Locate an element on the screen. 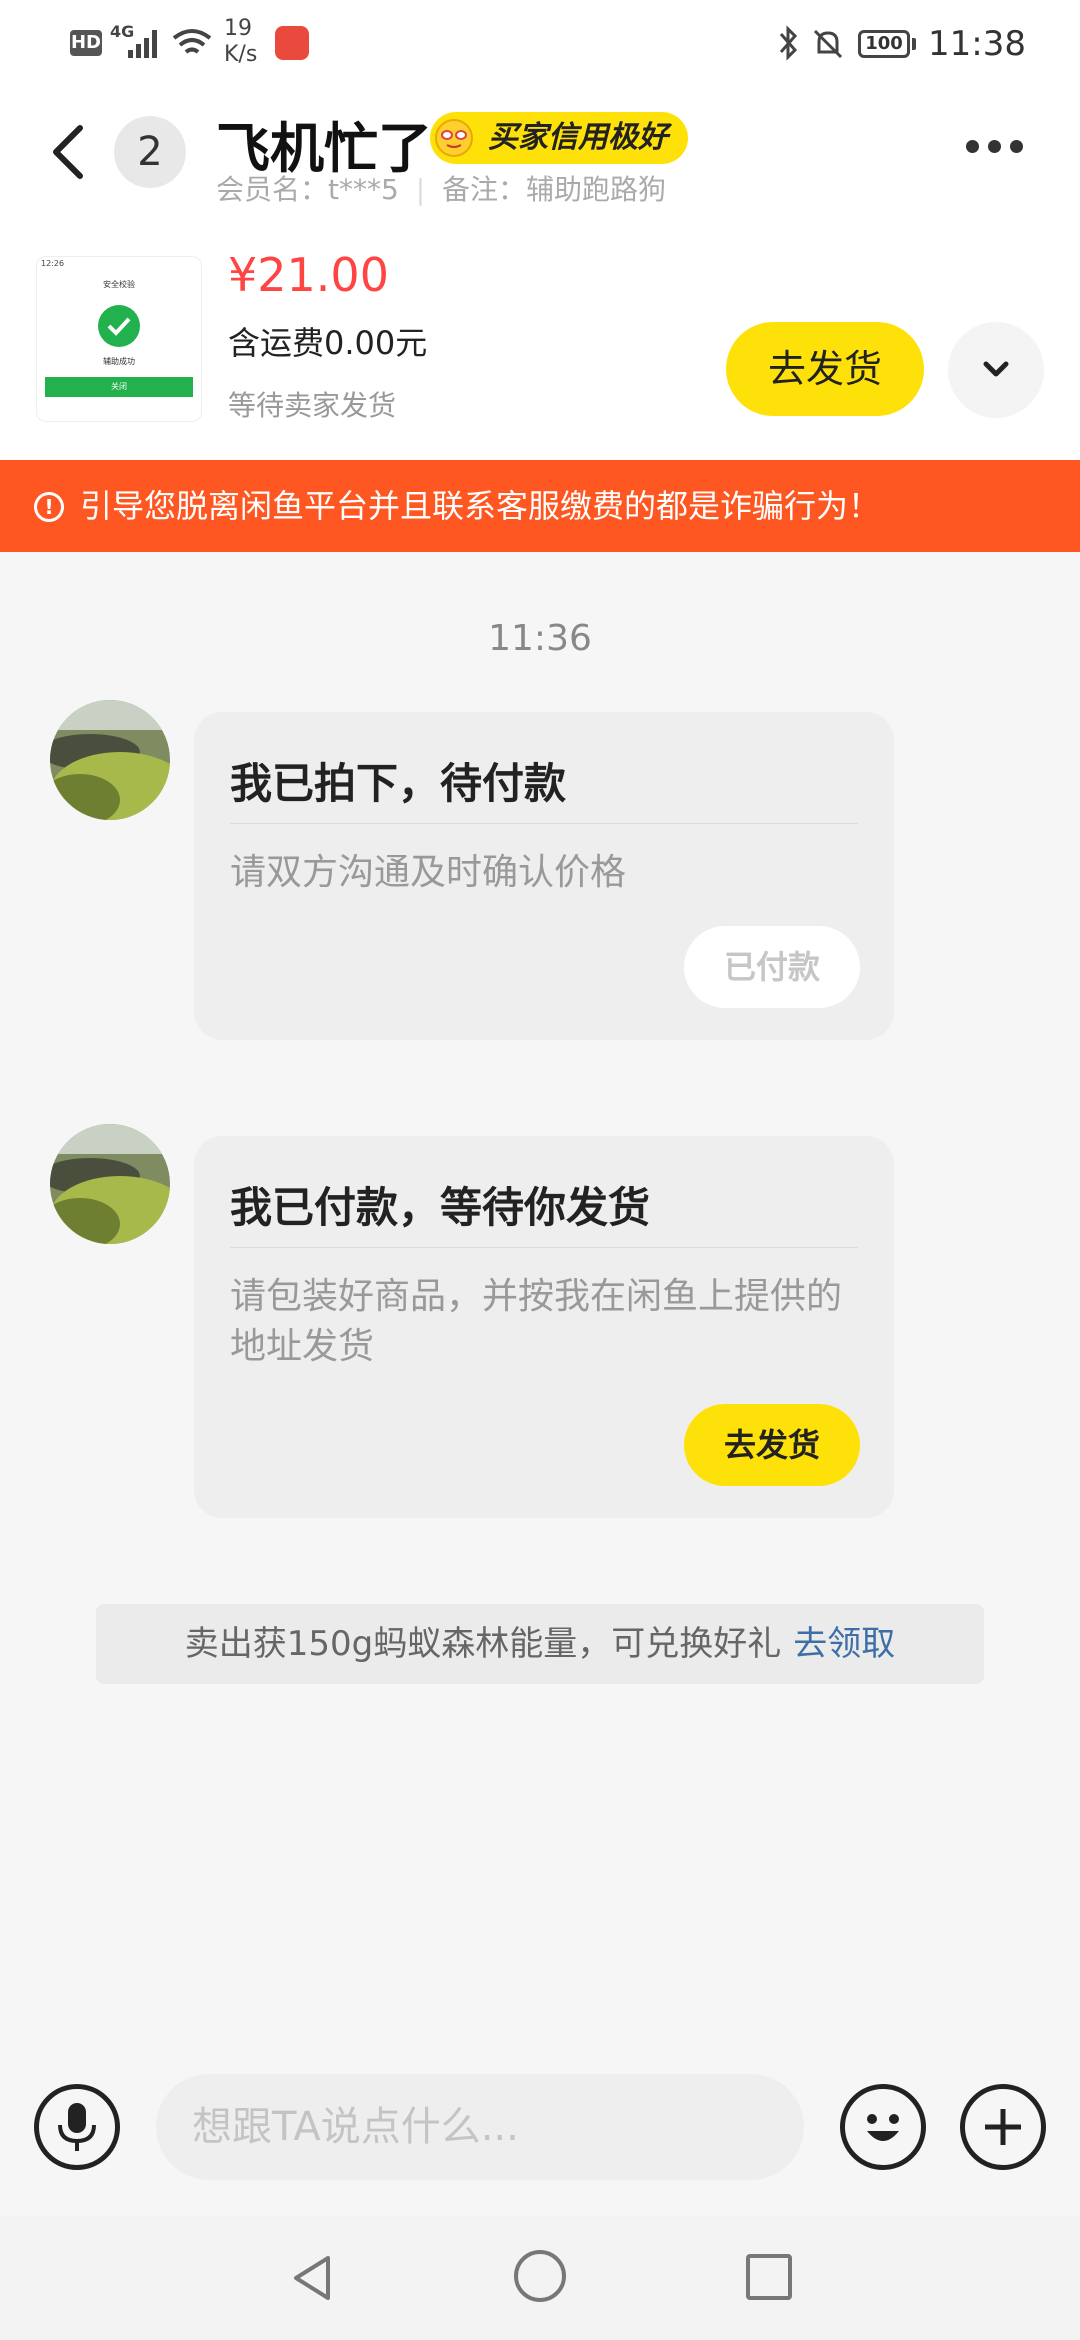  paid-button: 已付款 is located at coordinates (772, 967).